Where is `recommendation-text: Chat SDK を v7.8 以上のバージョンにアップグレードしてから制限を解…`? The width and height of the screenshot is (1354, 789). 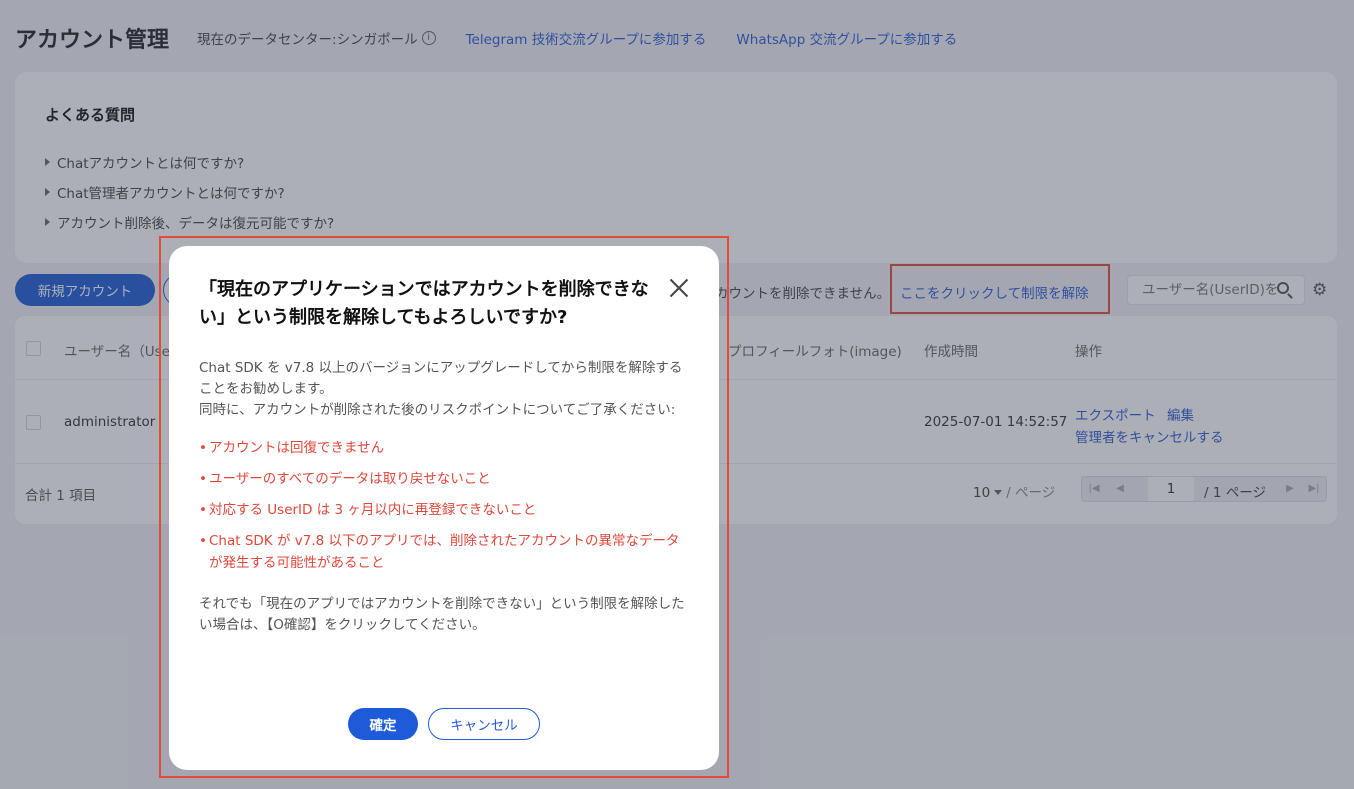 recommendation-text: Chat SDK を v7.8 以上のバージョンにアップグレードしてから制限を解… is located at coordinates (441, 378).